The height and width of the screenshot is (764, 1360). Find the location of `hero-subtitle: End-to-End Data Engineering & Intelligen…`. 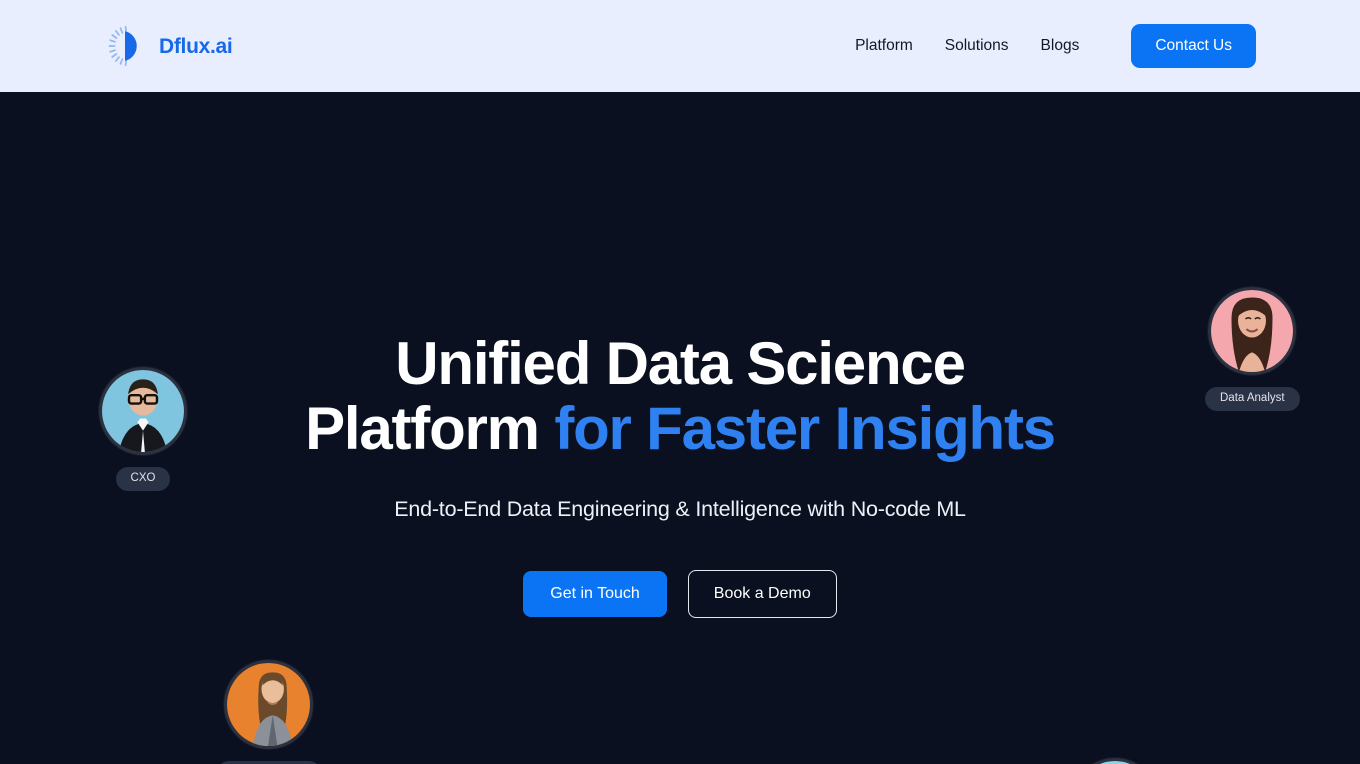

hero-subtitle: End-to-End Data Engineering & Intelligen… is located at coordinates (680, 509).